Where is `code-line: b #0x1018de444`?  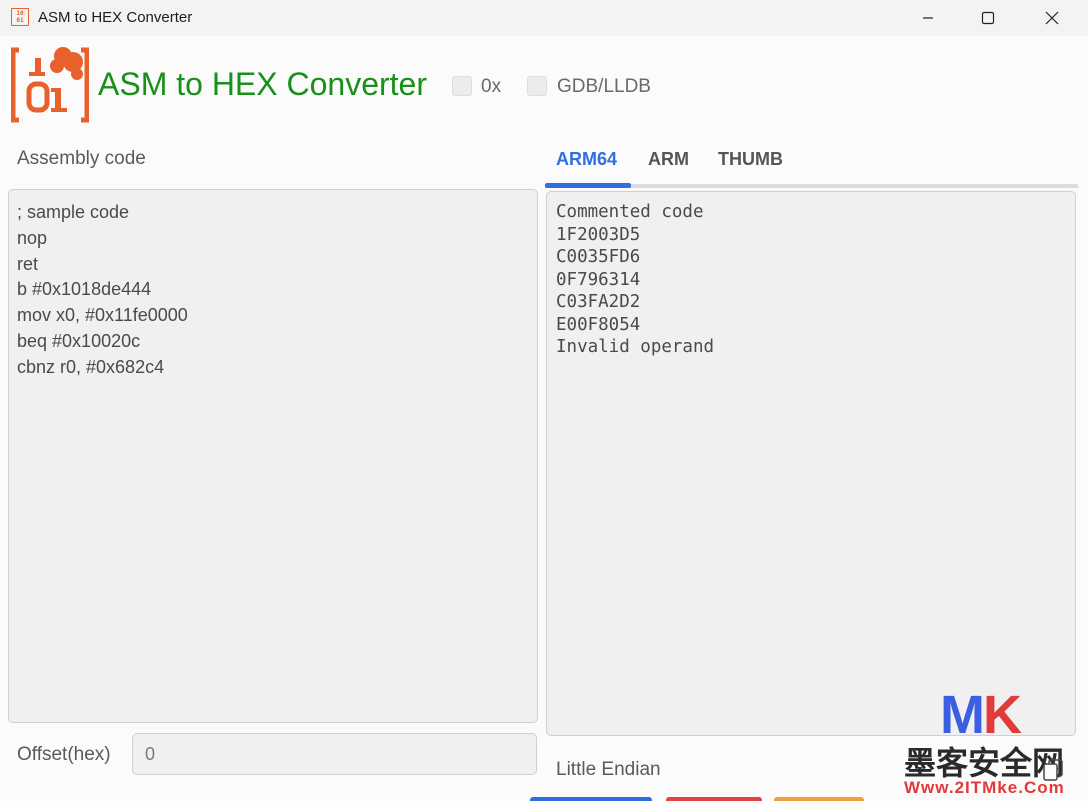
code-line: b #0x1018de444 is located at coordinates (84, 289).